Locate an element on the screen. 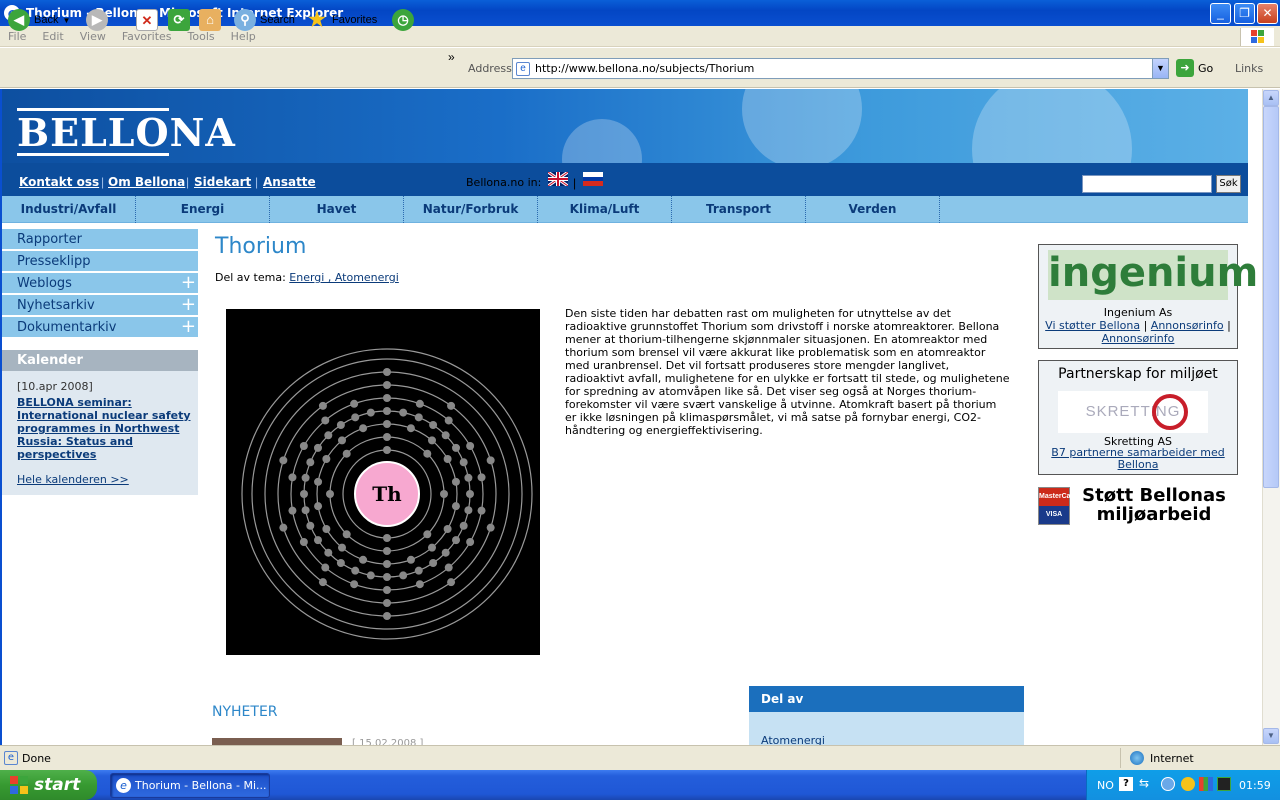 The width and height of the screenshot is (1280, 800). tray-util-icon is located at coordinates (1206, 784).